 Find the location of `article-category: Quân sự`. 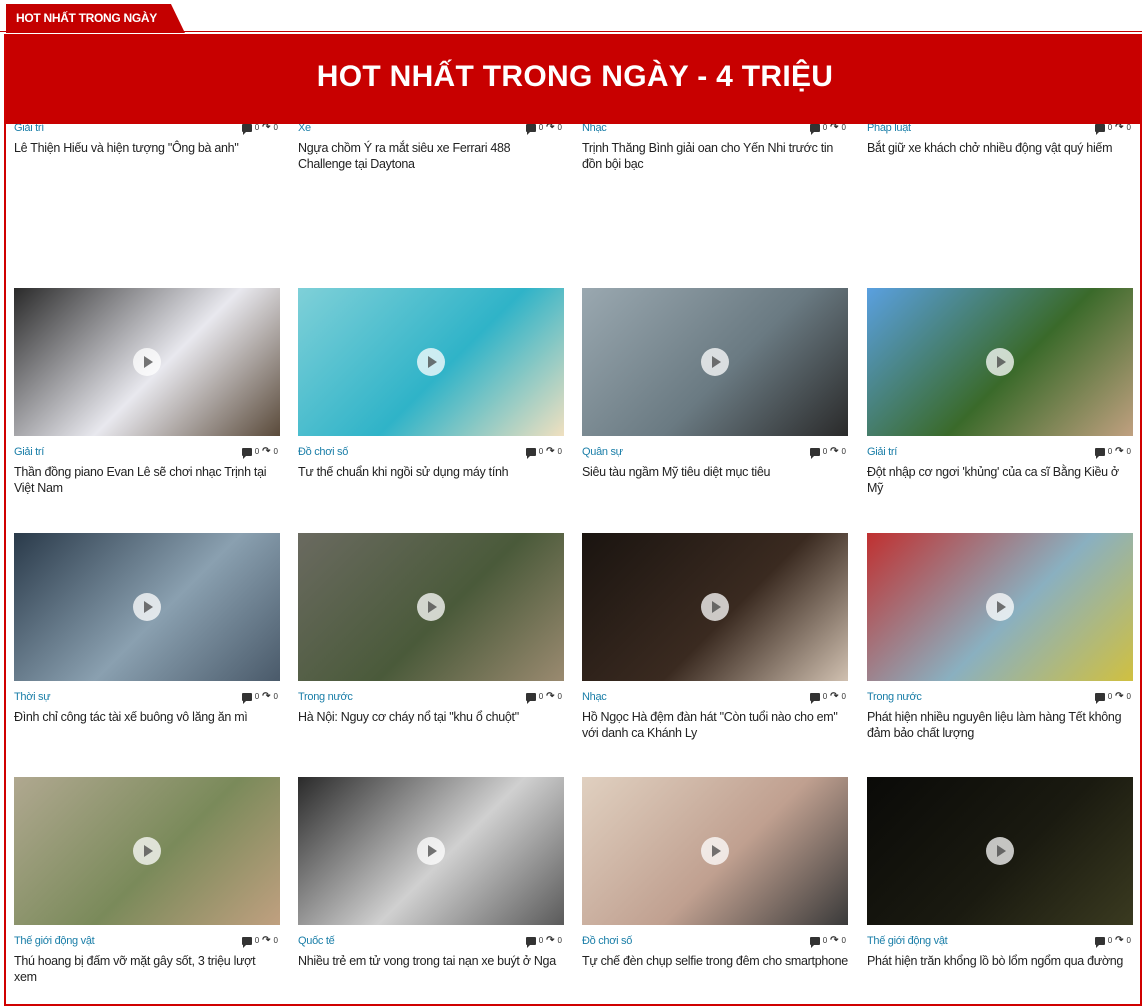

article-category: Quân sự is located at coordinates (602, 452).